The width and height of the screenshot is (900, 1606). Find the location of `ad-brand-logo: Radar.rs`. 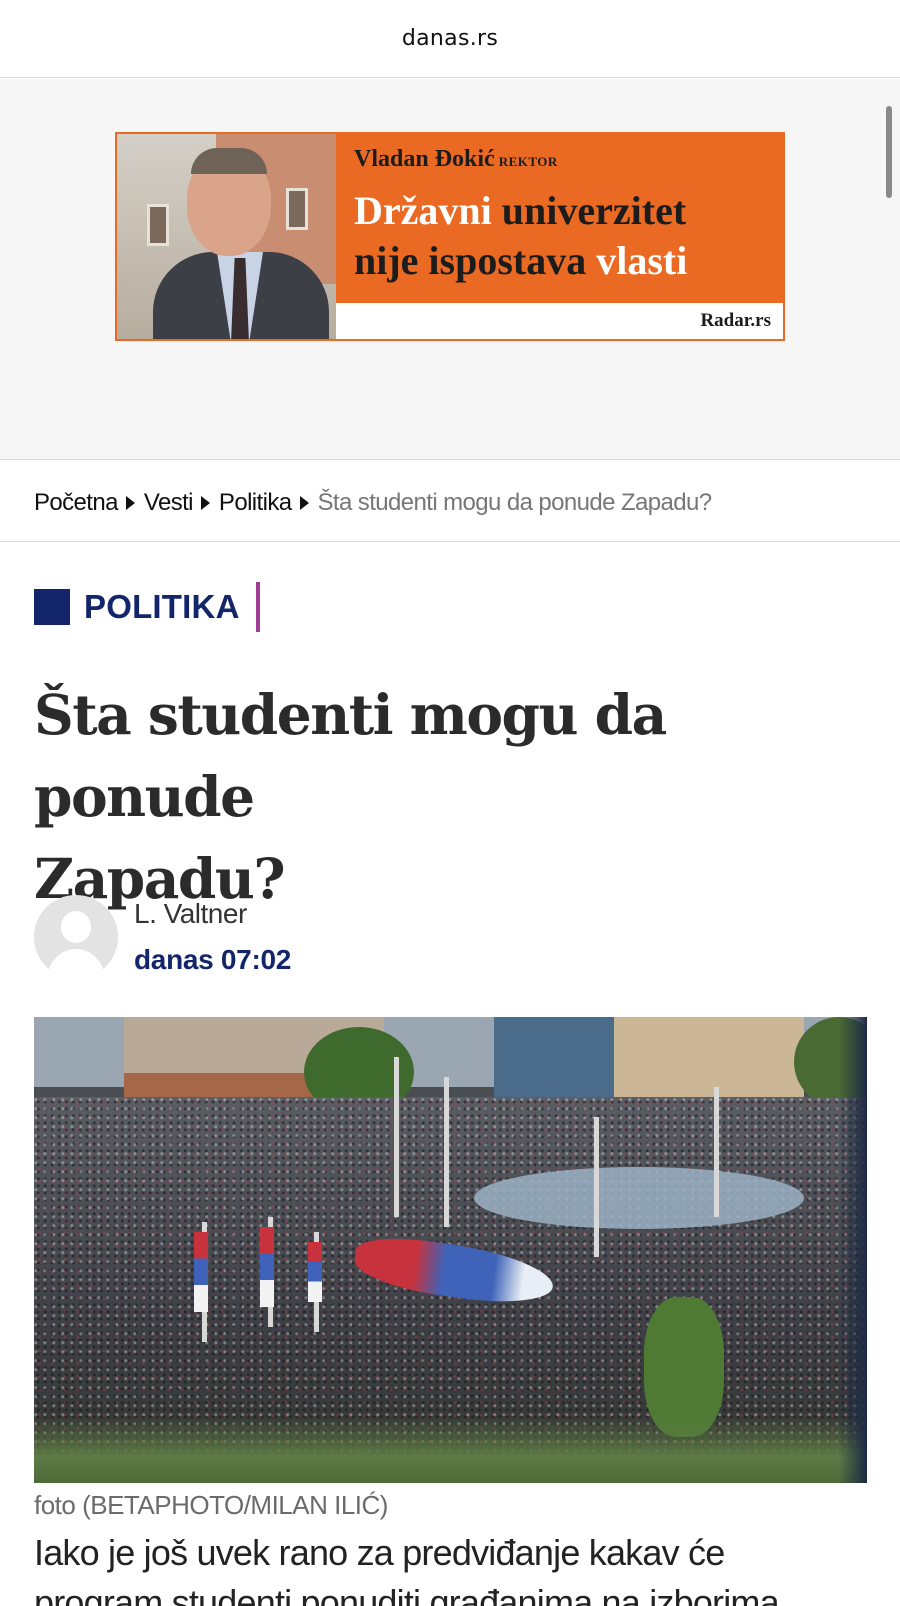

ad-brand-logo: Radar.rs is located at coordinates (735, 320).